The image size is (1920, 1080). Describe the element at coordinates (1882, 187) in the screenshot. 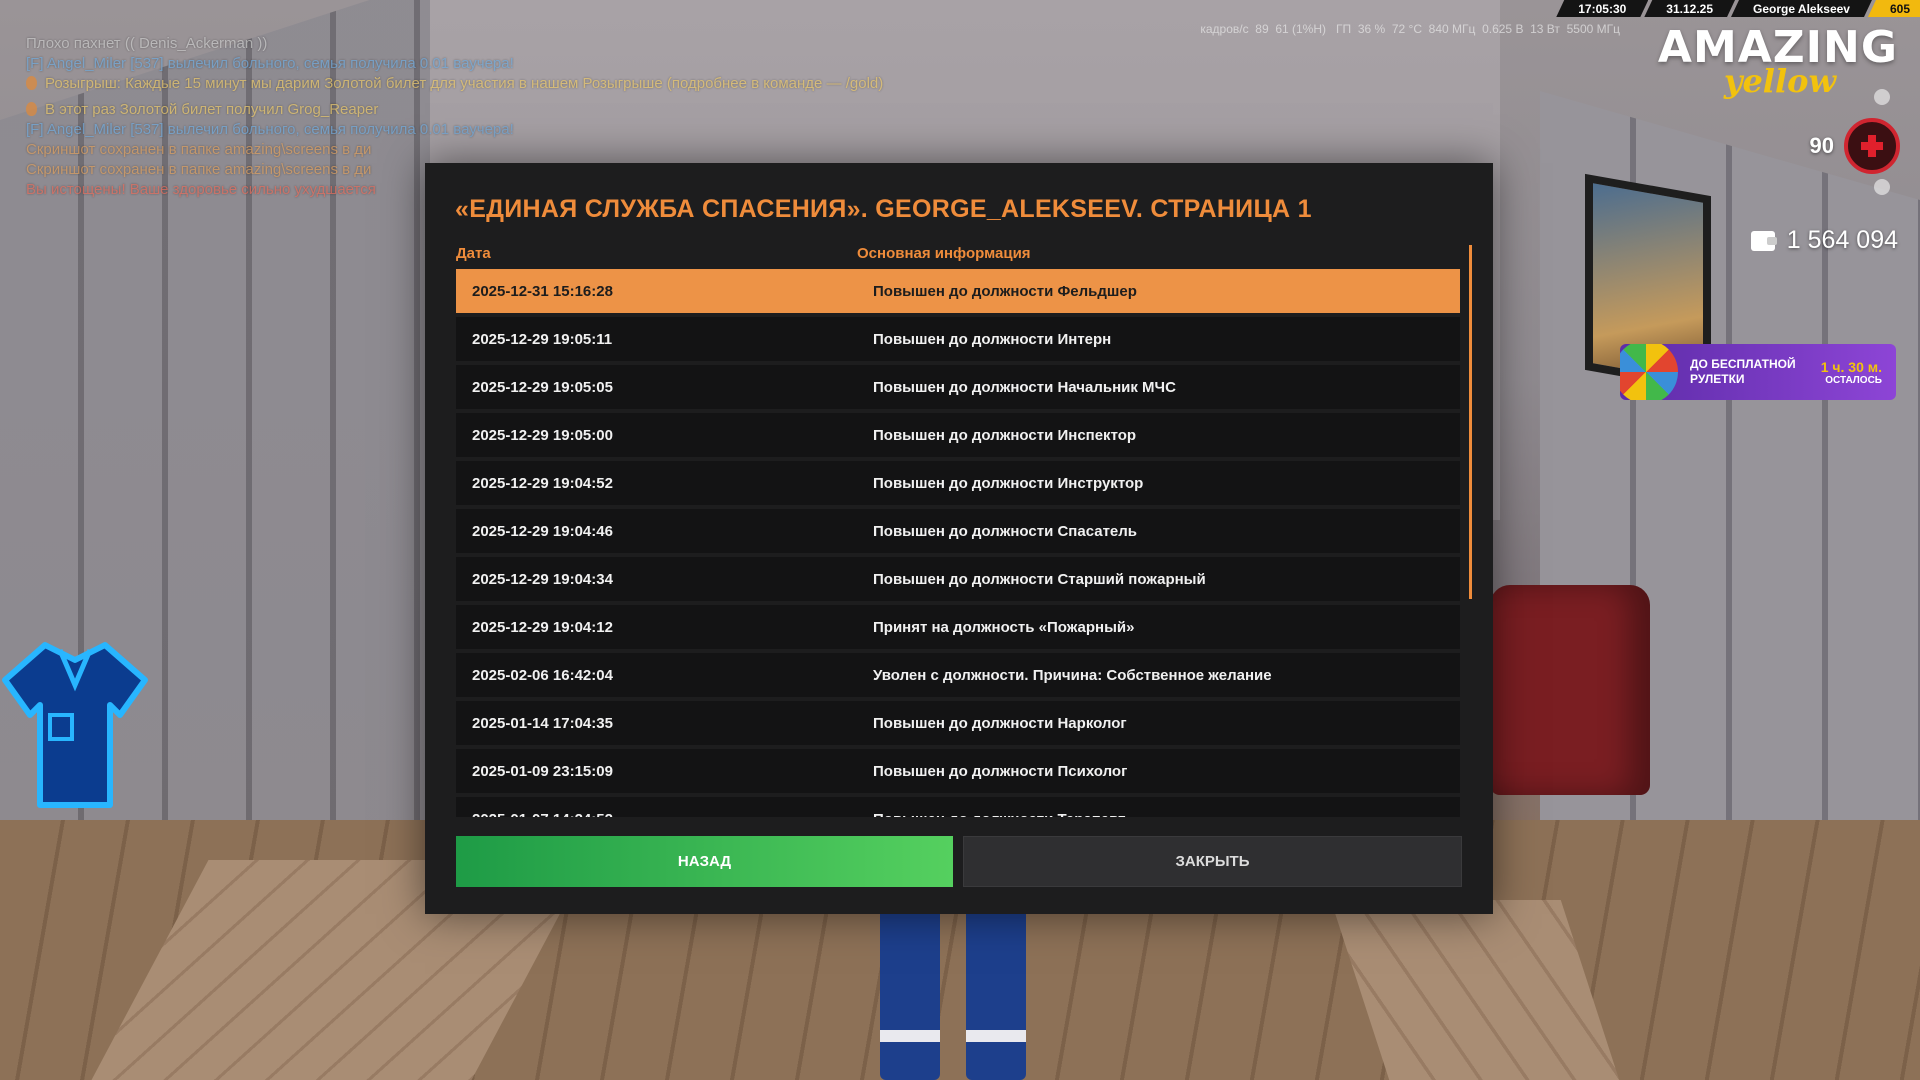

I see `hunger-icon` at that location.